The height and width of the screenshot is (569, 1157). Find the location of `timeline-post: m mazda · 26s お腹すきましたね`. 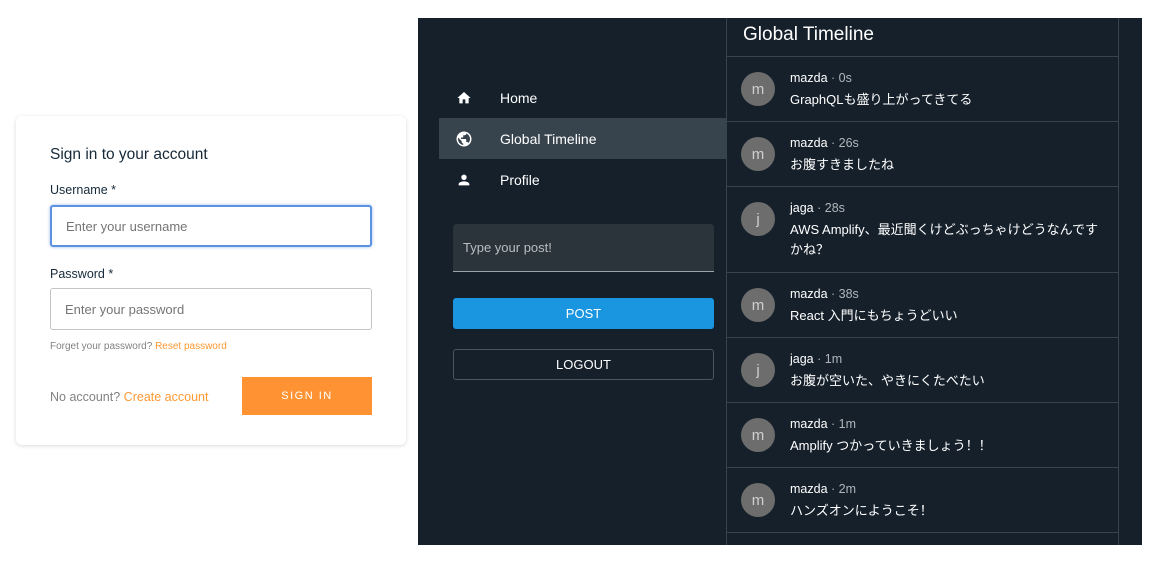

timeline-post: m mazda · 26s お腹すきましたね is located at coordinates (922, 154).